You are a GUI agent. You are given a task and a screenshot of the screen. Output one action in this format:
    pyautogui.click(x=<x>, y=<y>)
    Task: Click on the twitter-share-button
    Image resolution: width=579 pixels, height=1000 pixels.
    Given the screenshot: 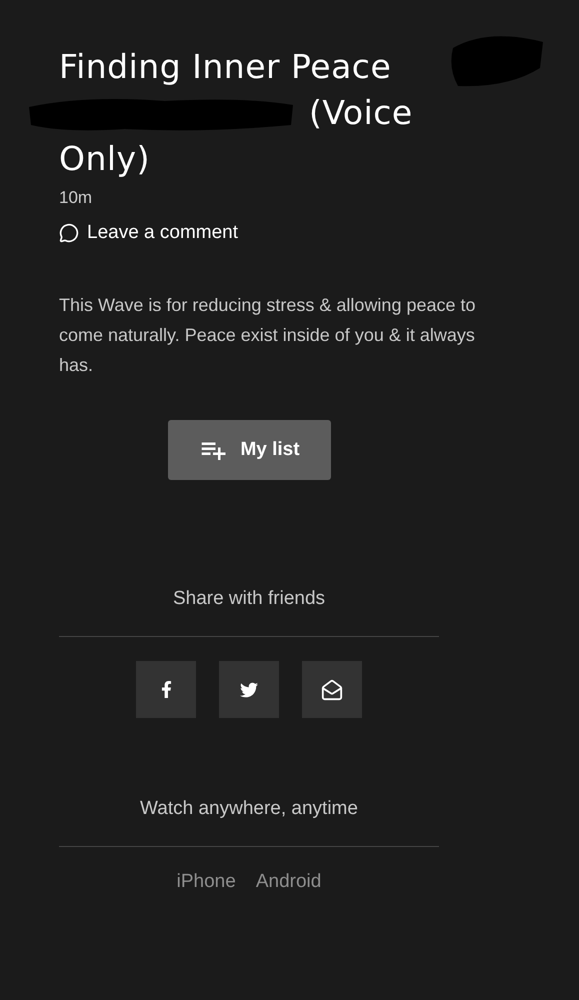 What is the action you would take?
    pyautogui.click(x=249, y=689)
    